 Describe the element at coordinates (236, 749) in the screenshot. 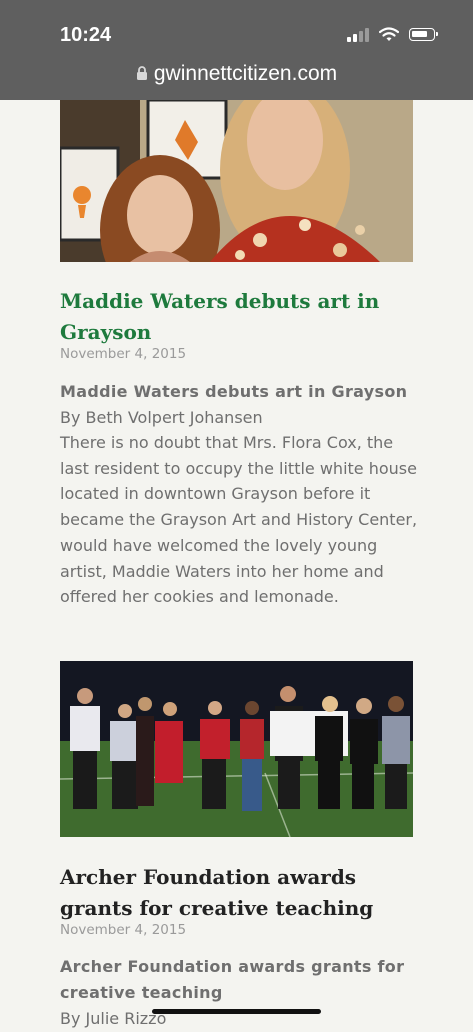

I see `article-2-image` at that location.